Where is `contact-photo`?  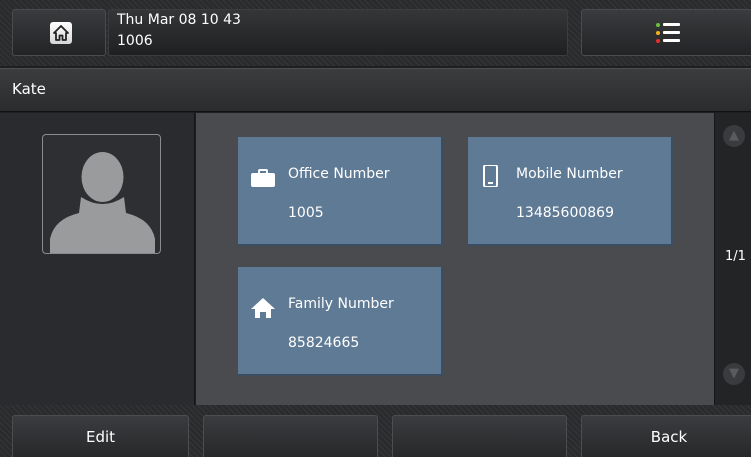 contact-photo is located at coordinates (101, 194).